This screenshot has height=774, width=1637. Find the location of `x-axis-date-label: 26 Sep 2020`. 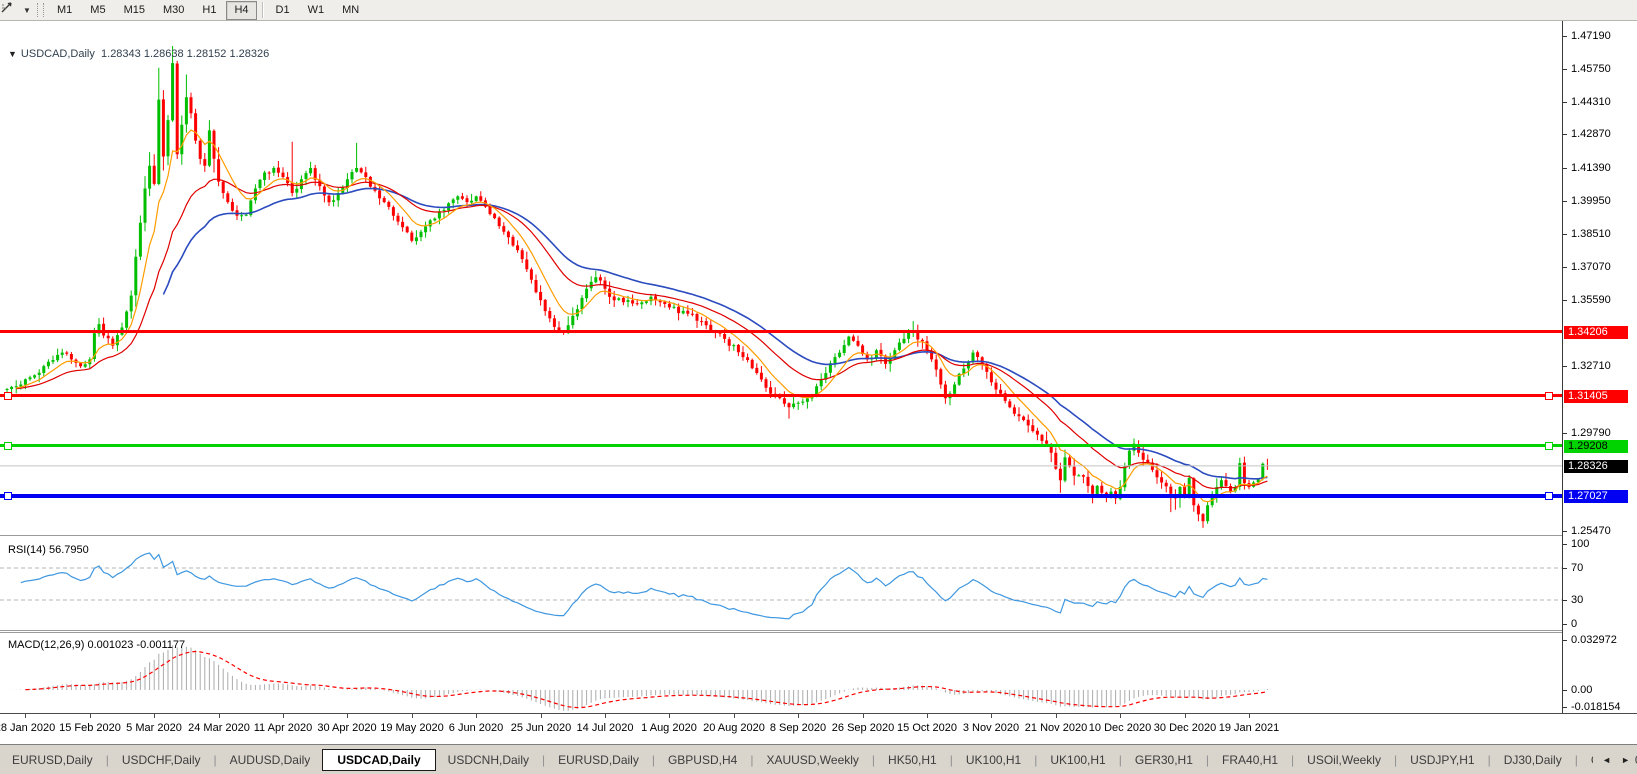

x-axis-date-label: 26 Sep 2020 is located at coordinates (863, 728).